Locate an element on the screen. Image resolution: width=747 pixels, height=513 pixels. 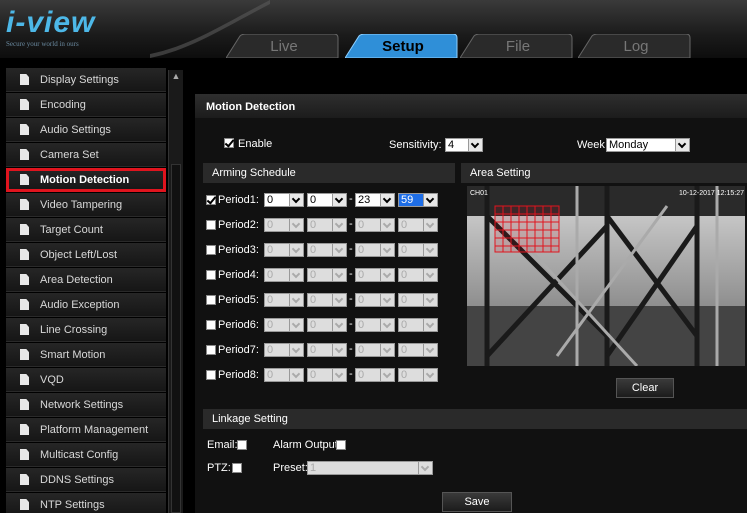
preset-label: Preset: is located at coordinates (290, 468).